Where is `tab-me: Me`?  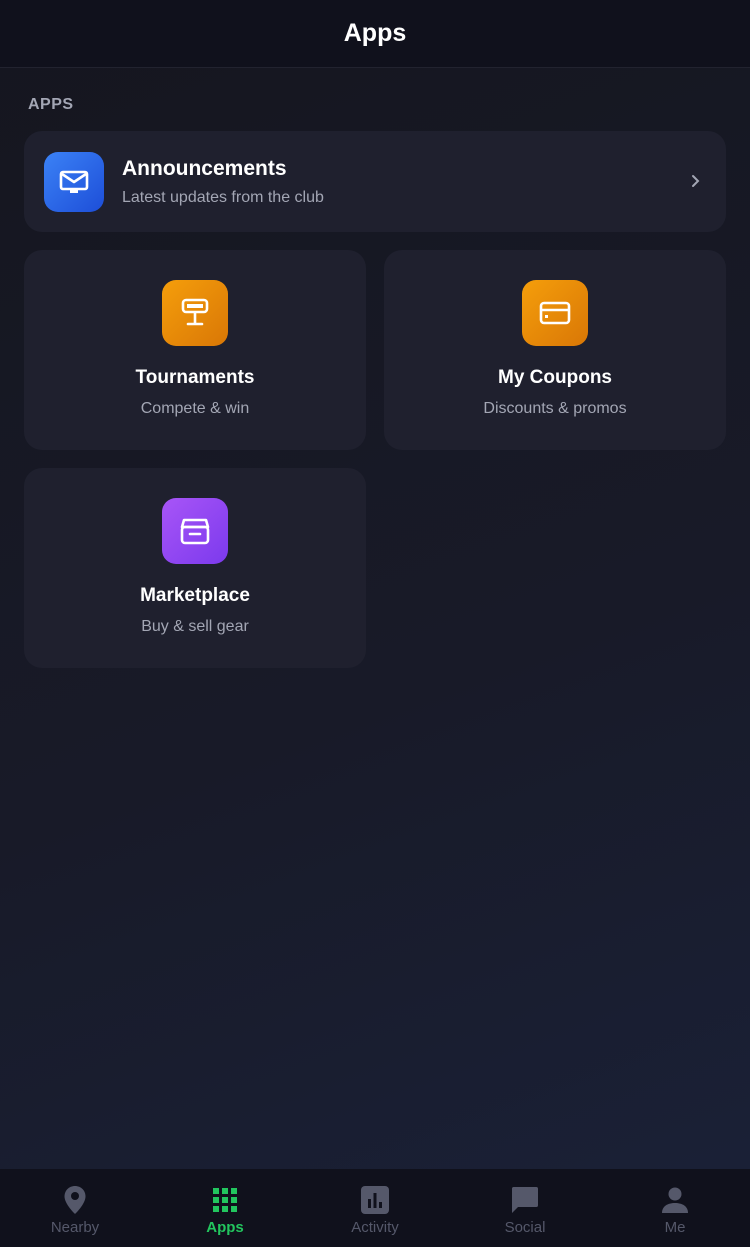
tab-me: Me is located at coordinates (675, 1208).